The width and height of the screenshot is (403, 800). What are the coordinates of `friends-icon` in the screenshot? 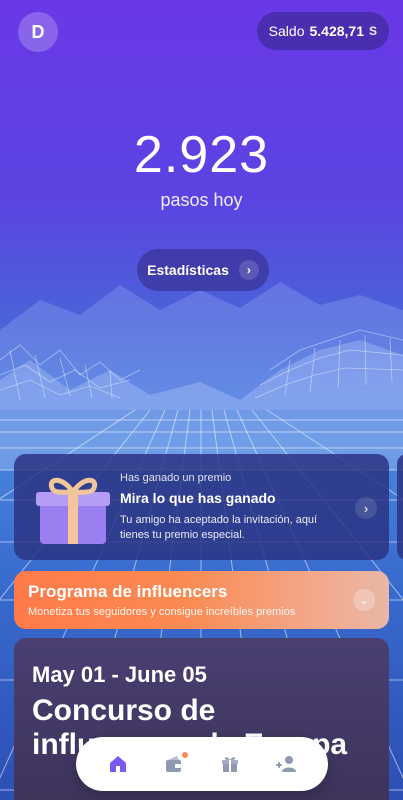 It's located at (286, 764).